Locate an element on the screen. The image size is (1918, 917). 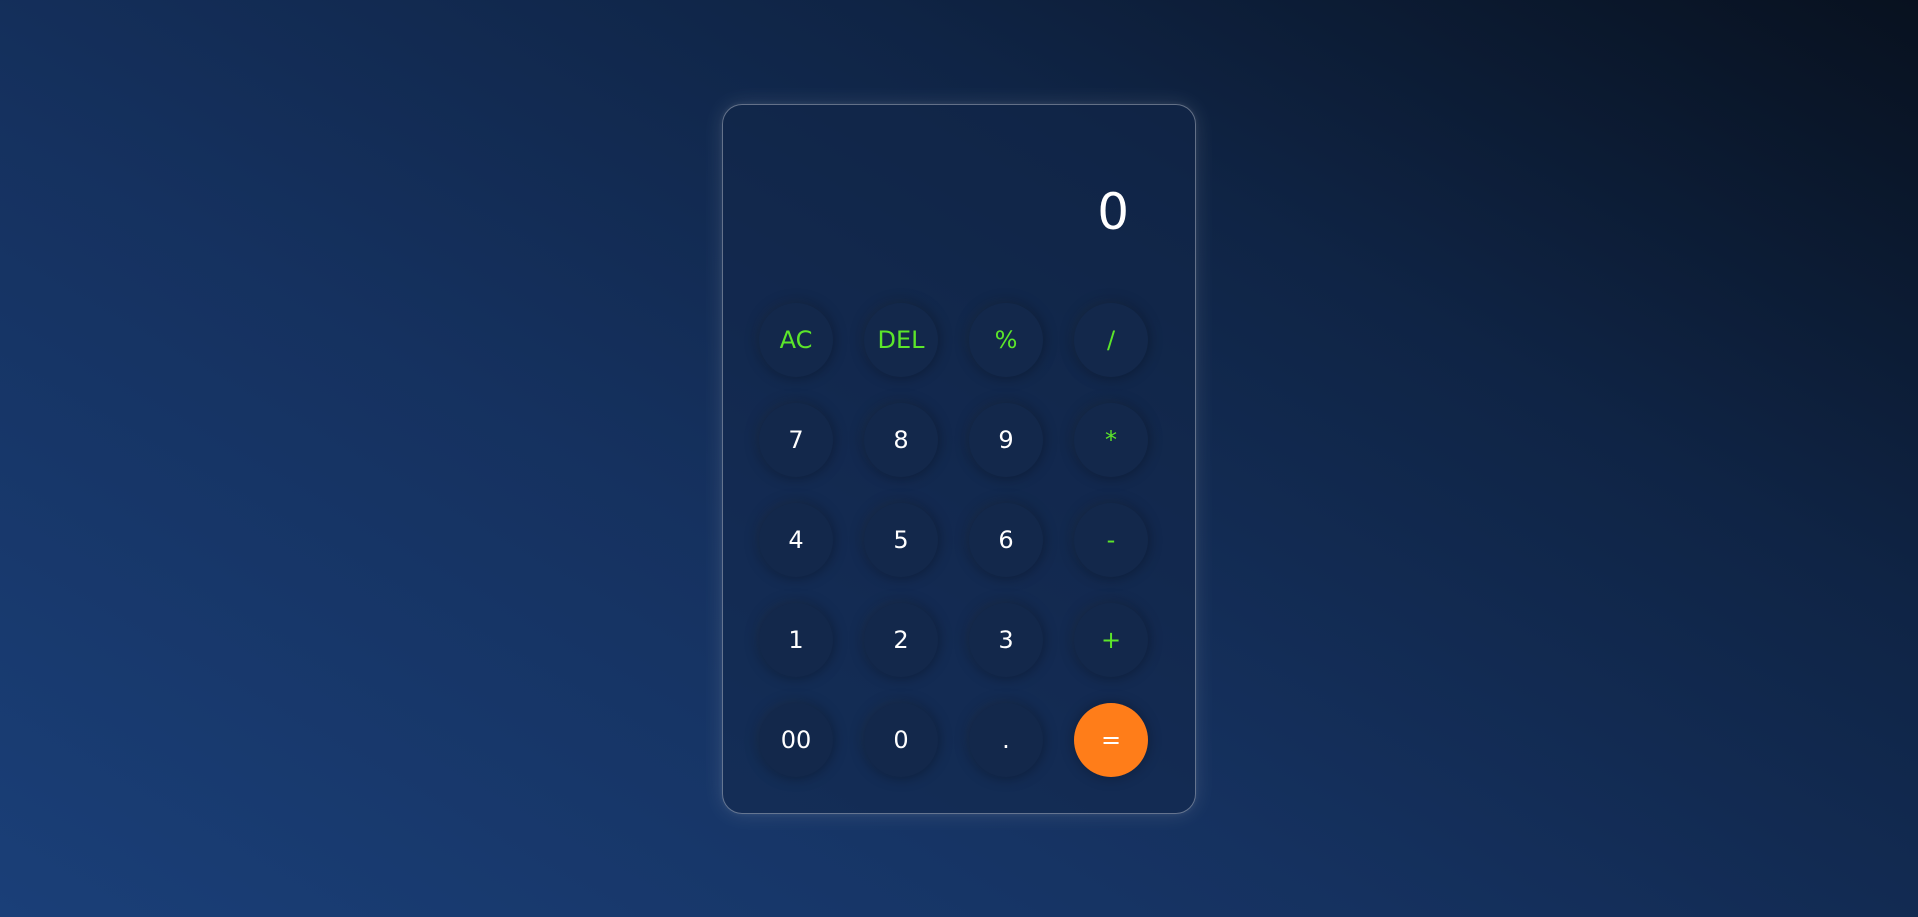
divide-button: / is located at coordinates (1111, 340).